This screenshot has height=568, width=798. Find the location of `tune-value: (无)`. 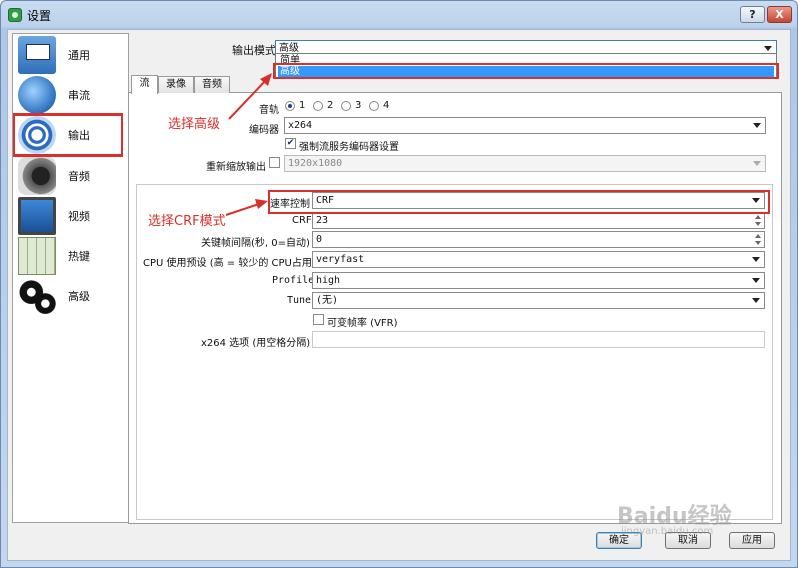

tune-value: (无) is located at coordinates (327, 300).